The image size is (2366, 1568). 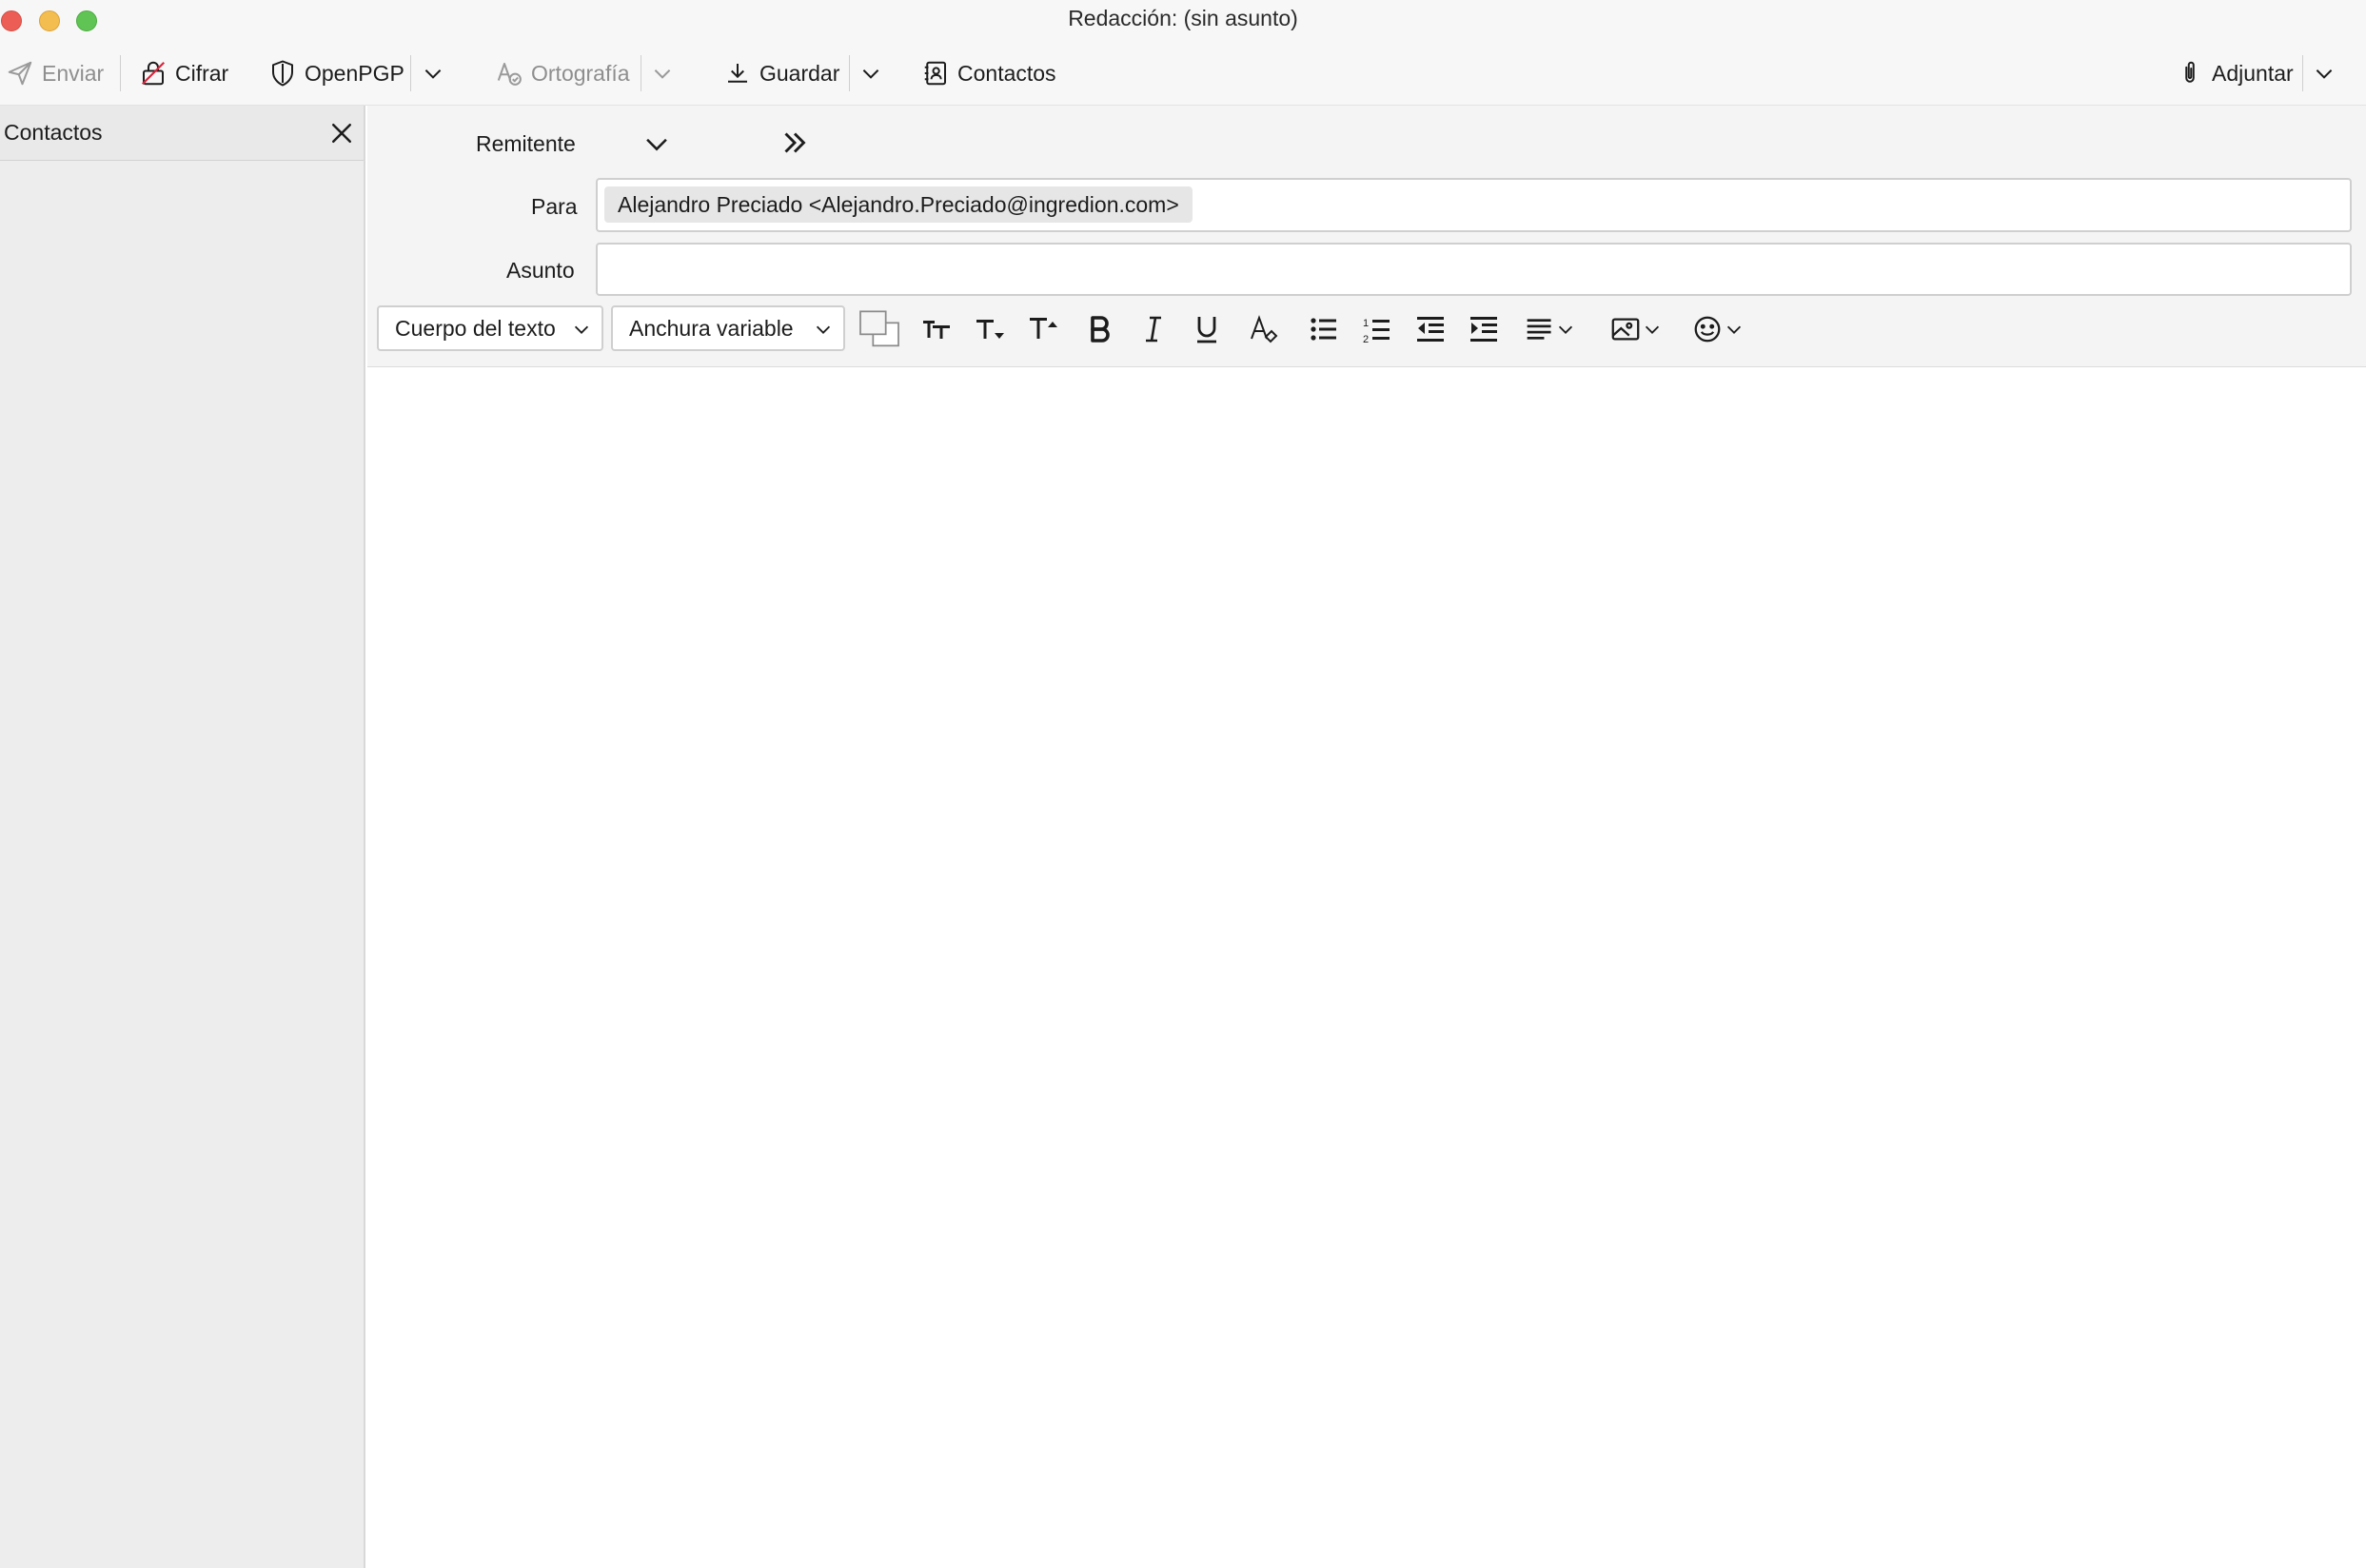 I want to click on font-size-icon, so click(x=936, y=330).